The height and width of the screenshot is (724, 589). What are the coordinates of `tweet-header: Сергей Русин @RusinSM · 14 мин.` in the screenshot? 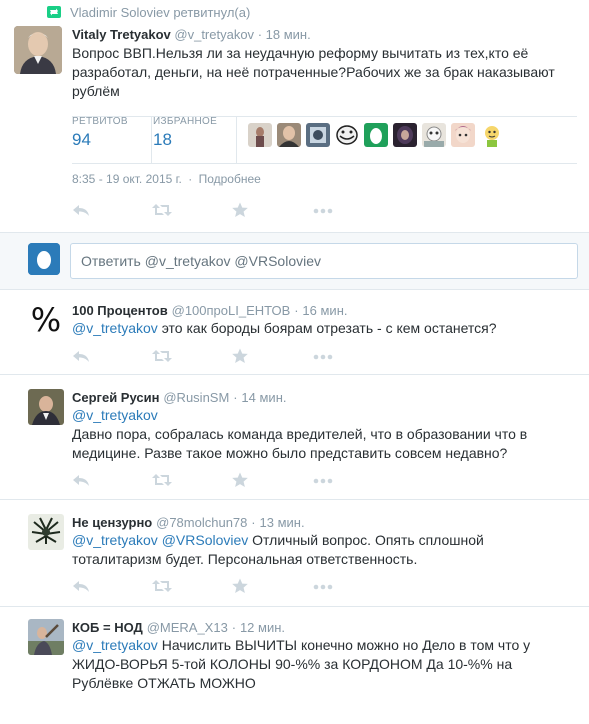 It's located at (179, 397).